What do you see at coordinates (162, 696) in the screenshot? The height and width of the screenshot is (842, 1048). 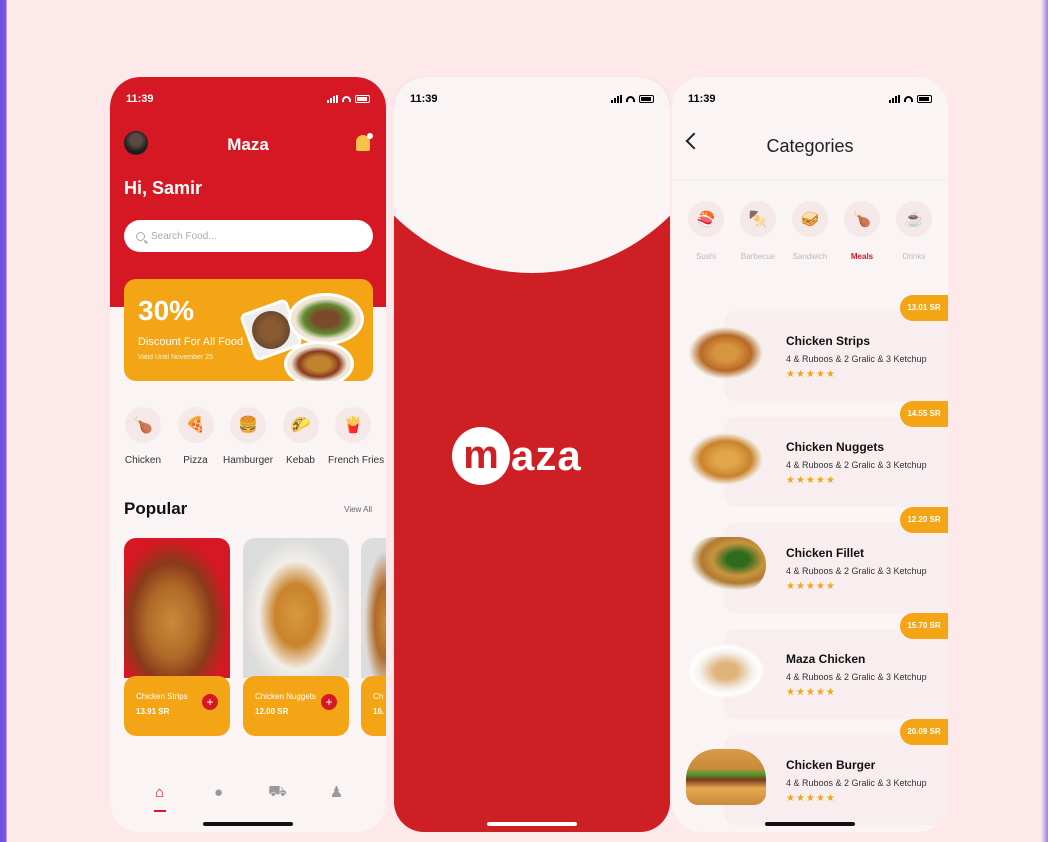 I see `food-name: Chicken Strips` at bounding box center [162, 696].